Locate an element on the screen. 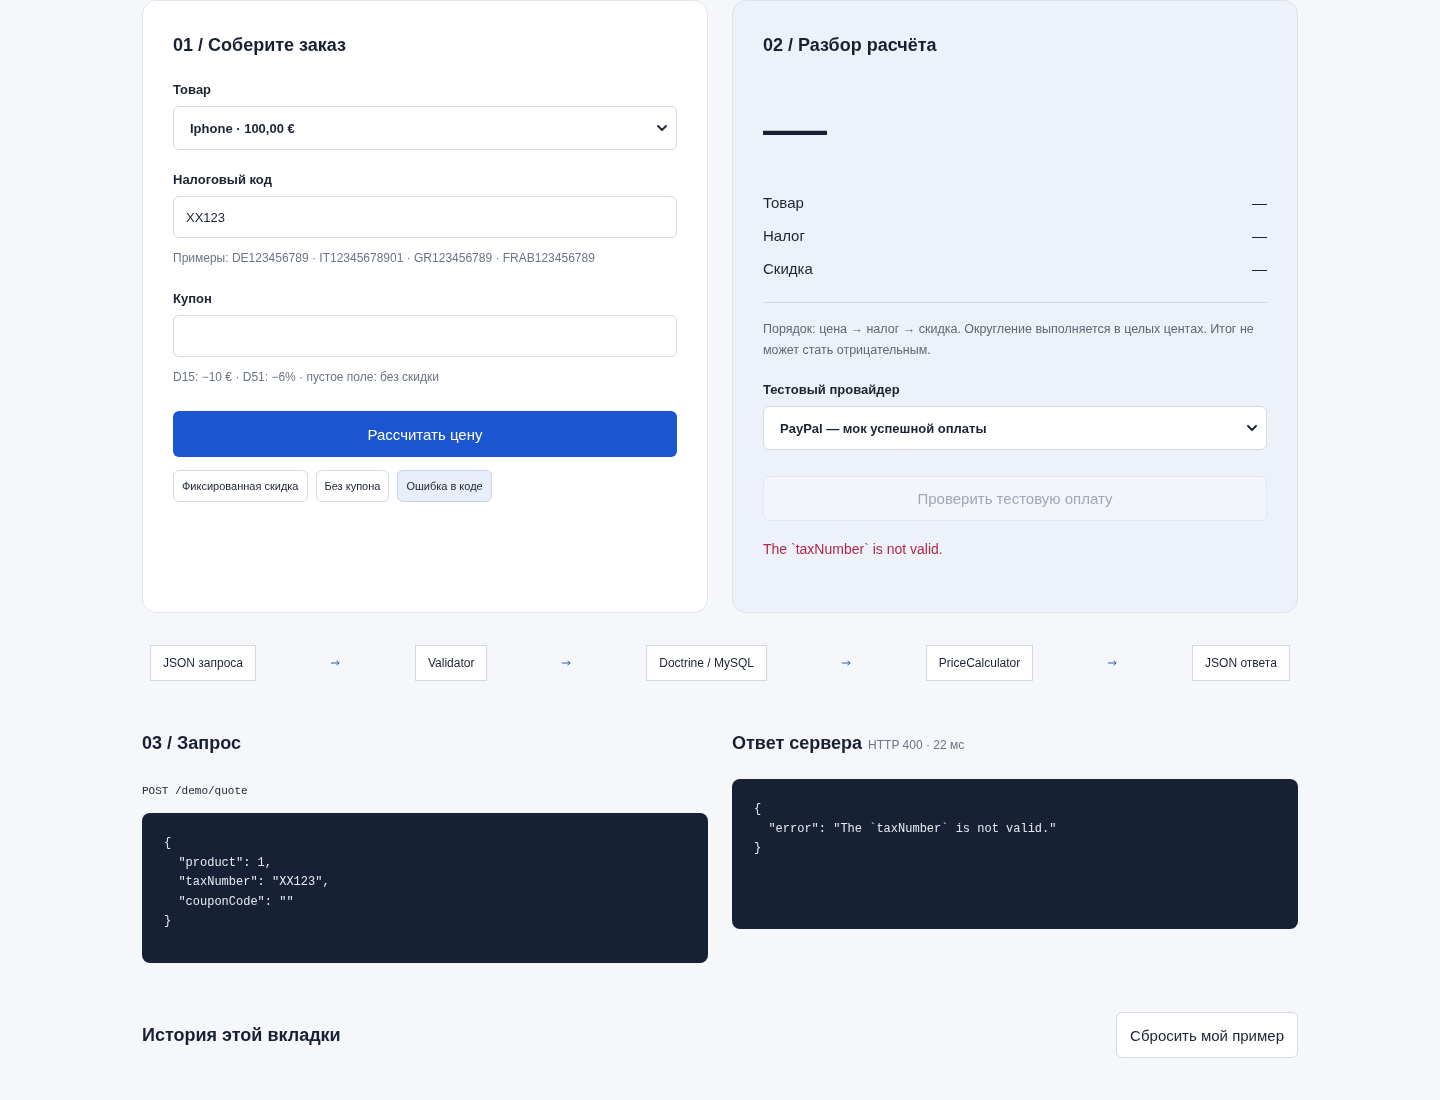  section-title: Ответ сервера is located at coordinates (797, 743).